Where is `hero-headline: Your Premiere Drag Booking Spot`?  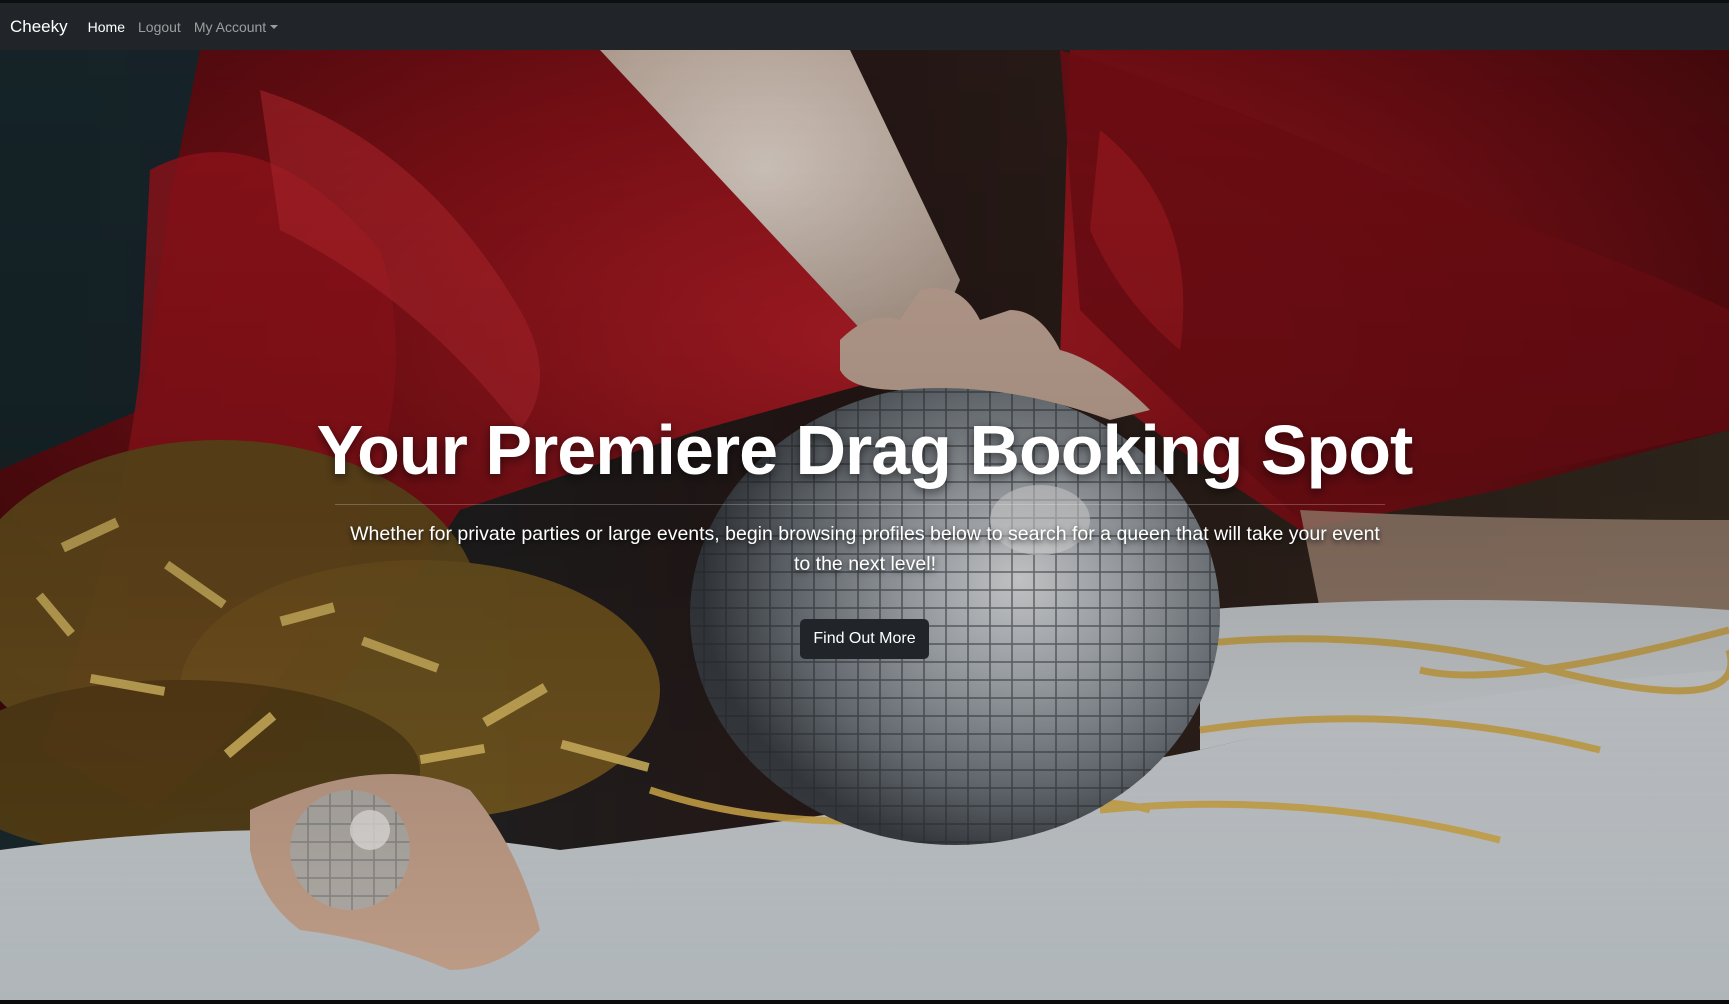 hero-headline: Your Premiere Drag Booking Spot is located at coordinates (865, 450).